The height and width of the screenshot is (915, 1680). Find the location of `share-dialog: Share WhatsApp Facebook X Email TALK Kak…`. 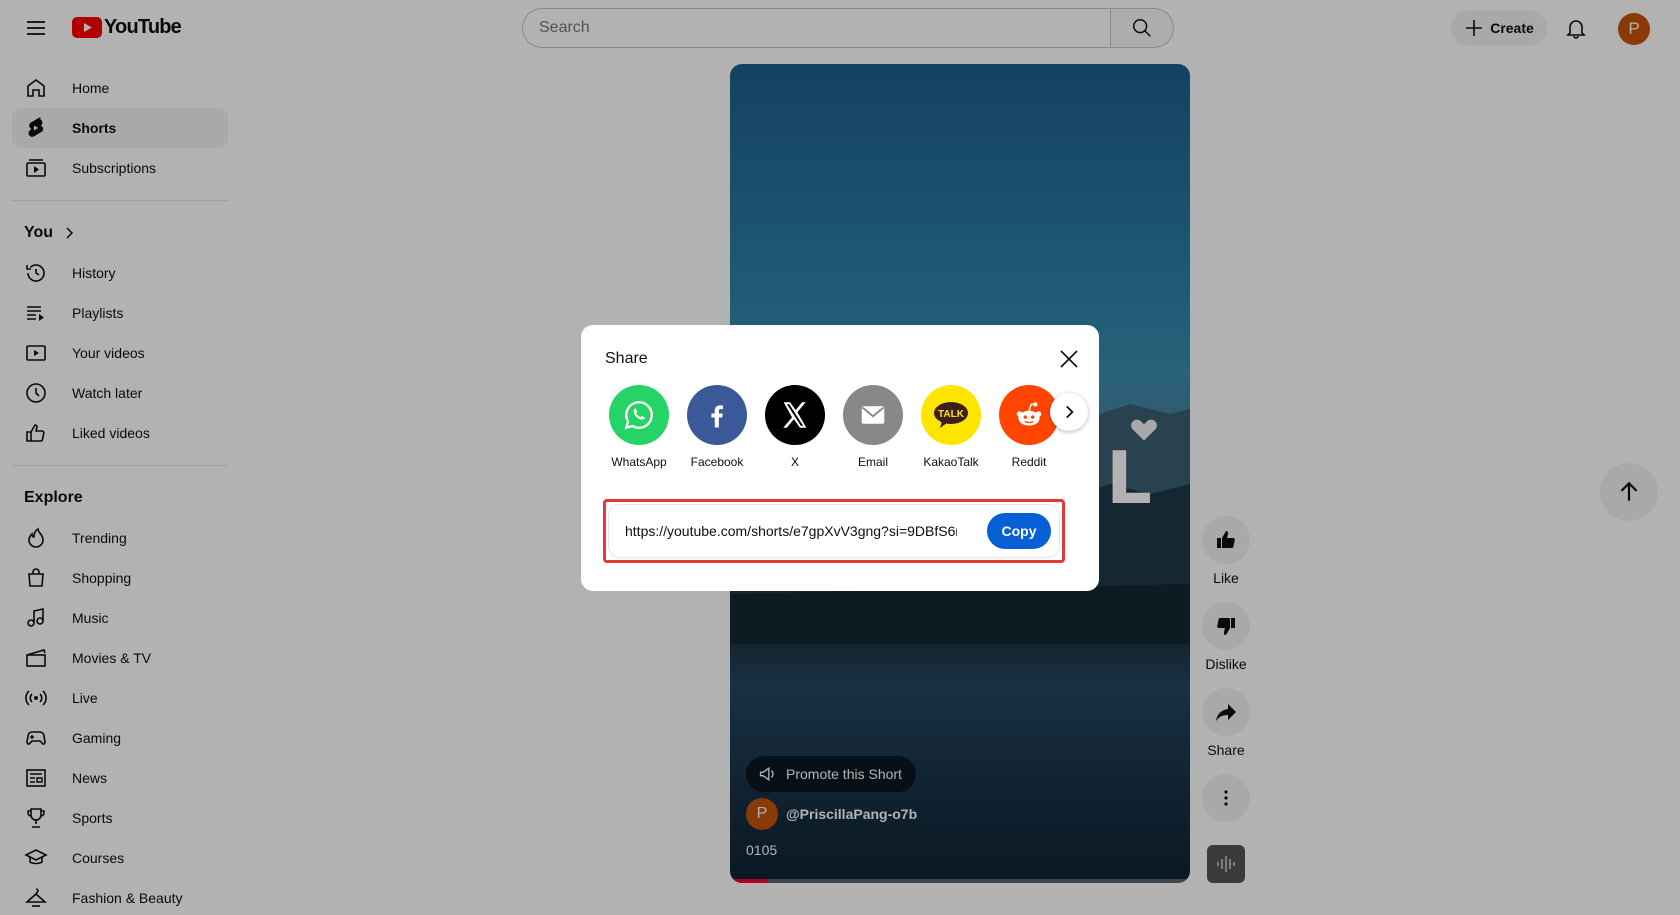

share-dialog: Share WhatsApp Facebook X Email TALK Kak… is located at coordinates (840, 458).